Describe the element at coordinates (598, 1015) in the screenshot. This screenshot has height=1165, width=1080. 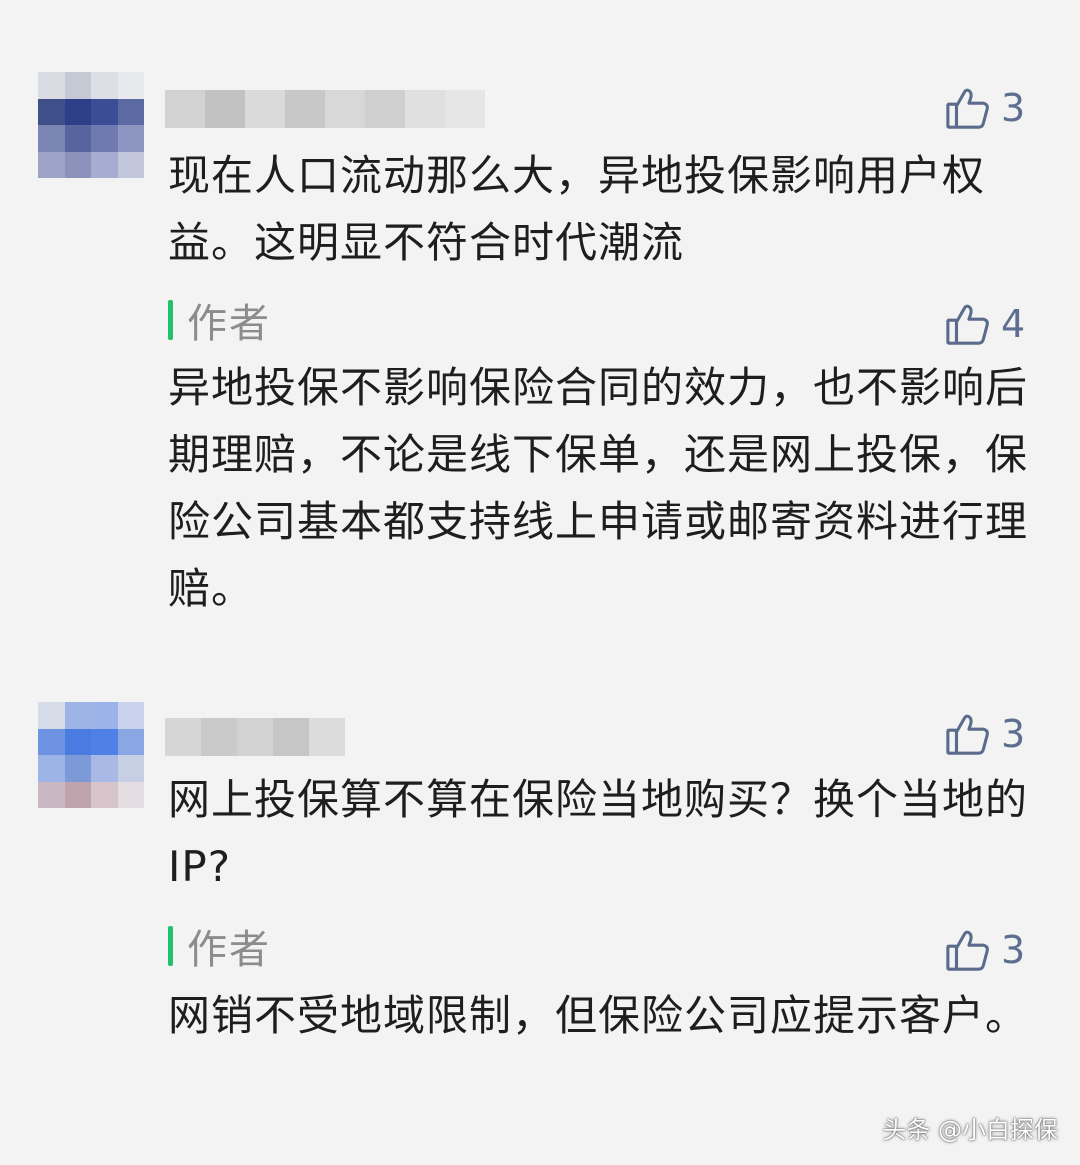
I see `reply-text: 网销不受地域限制，但保险公司应提示客户。` at that location.